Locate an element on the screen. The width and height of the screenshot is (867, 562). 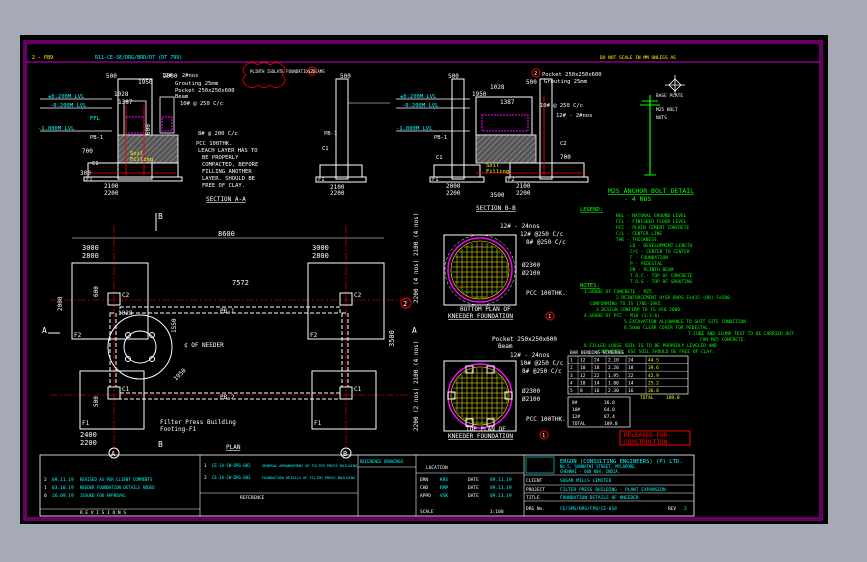
bb-dim-2200: 2200 is located at coordinates (453, 193).